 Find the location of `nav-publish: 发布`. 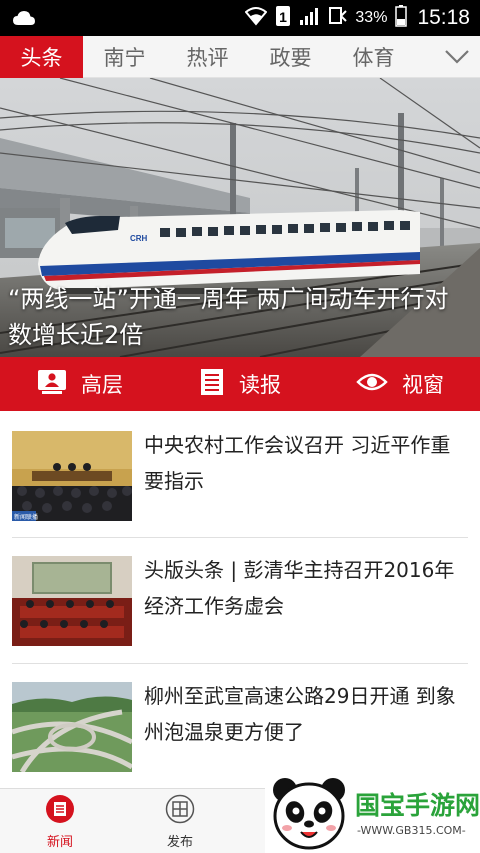

nav-publish: 发布 is located at coordinates (180, 821).